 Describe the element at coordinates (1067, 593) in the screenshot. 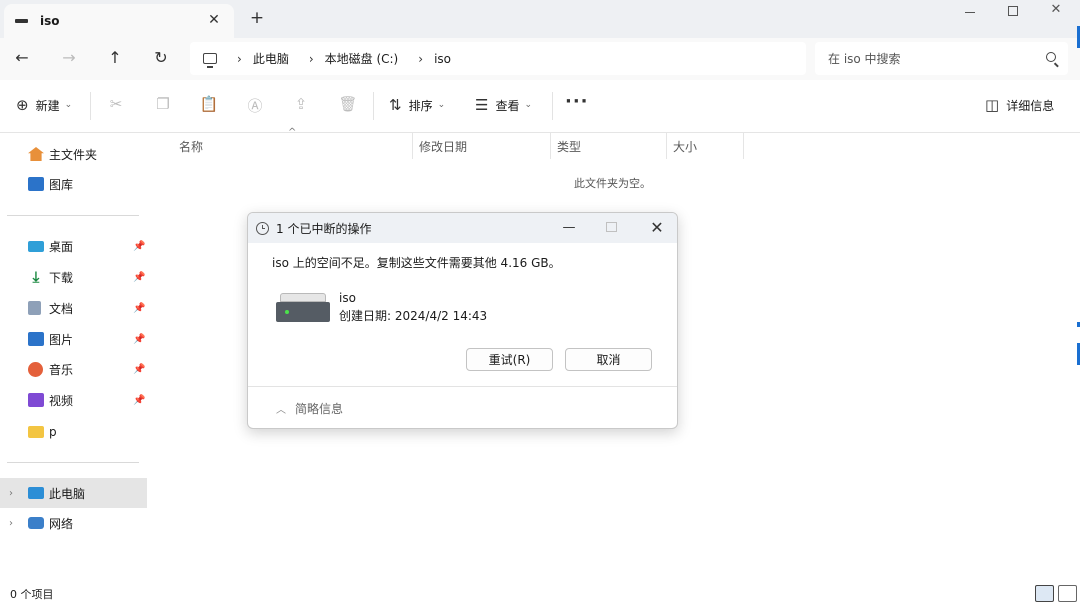

I see `tiles-view-icon` at that location.